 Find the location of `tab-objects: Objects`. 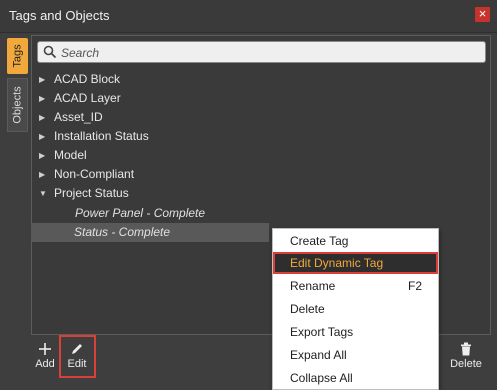

tab-objects: Objects is located at coordinates (17, 105).